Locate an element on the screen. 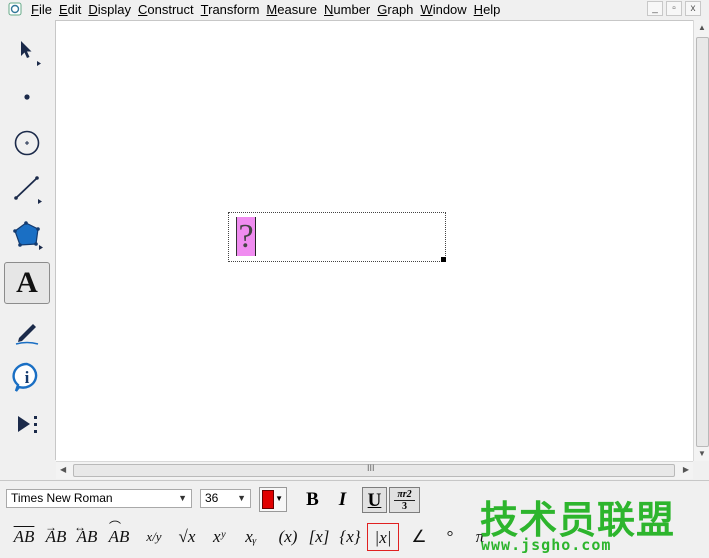 This screenshot has width=709, height=558. point-tool is located at coordinates (27, 97).